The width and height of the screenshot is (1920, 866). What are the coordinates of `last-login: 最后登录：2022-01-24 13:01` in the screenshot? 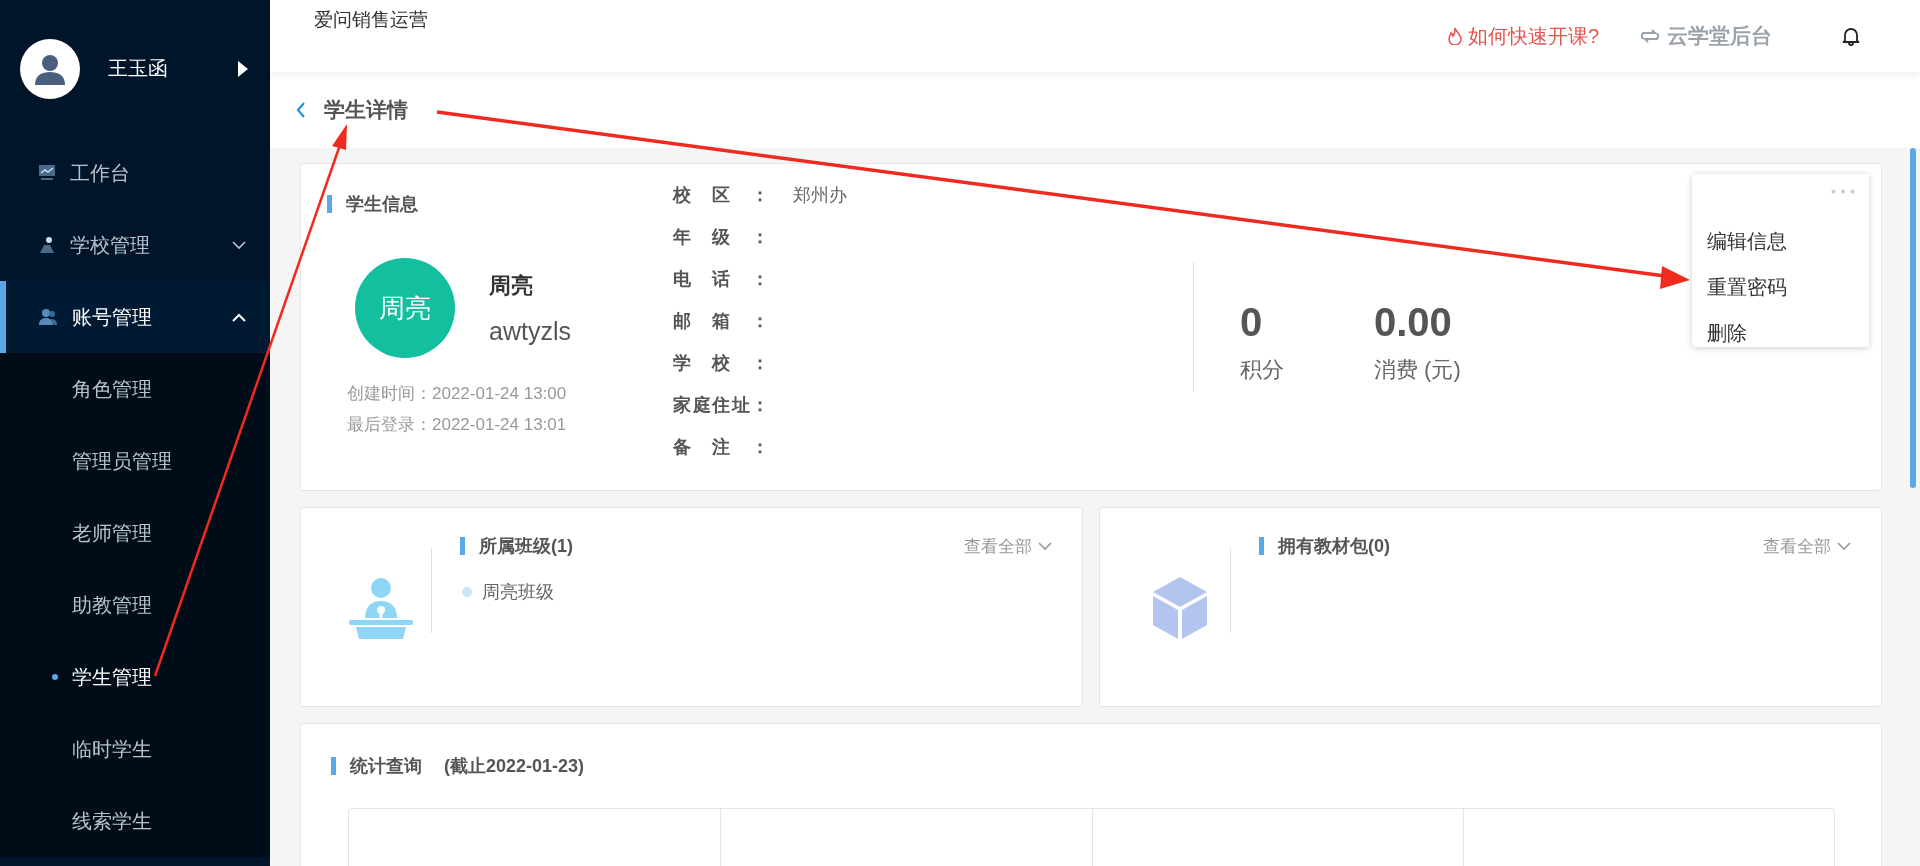 It's located at (457, 425).